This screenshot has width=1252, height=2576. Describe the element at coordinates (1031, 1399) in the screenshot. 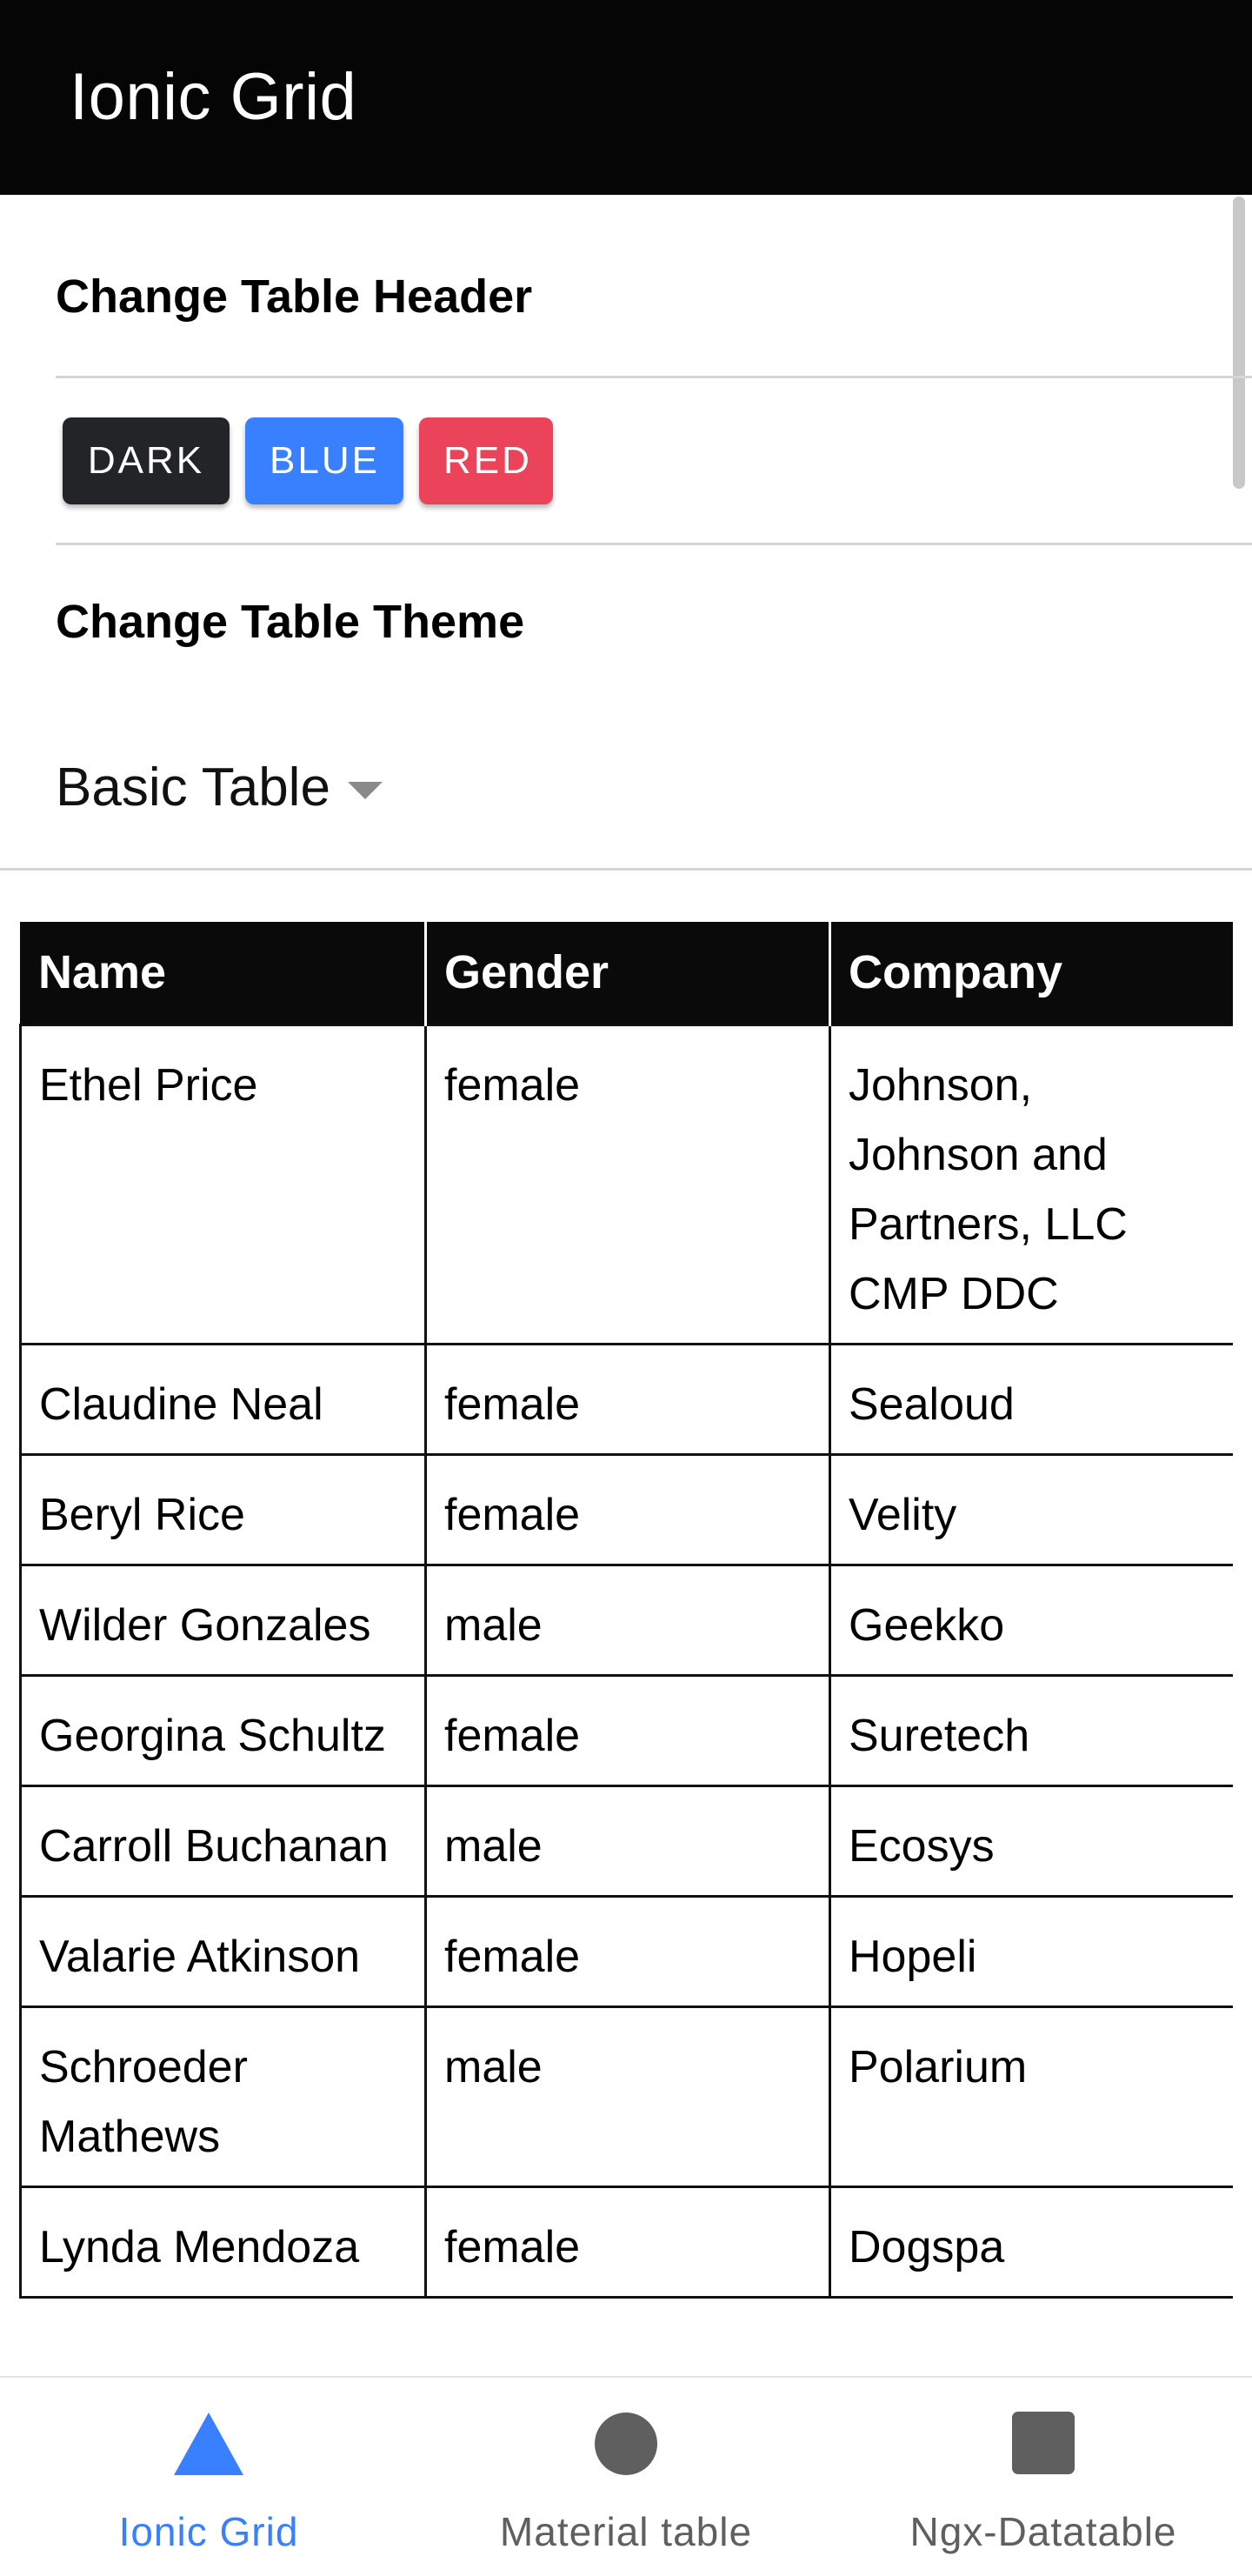

I see `cell-company: Sealoud` at that location.